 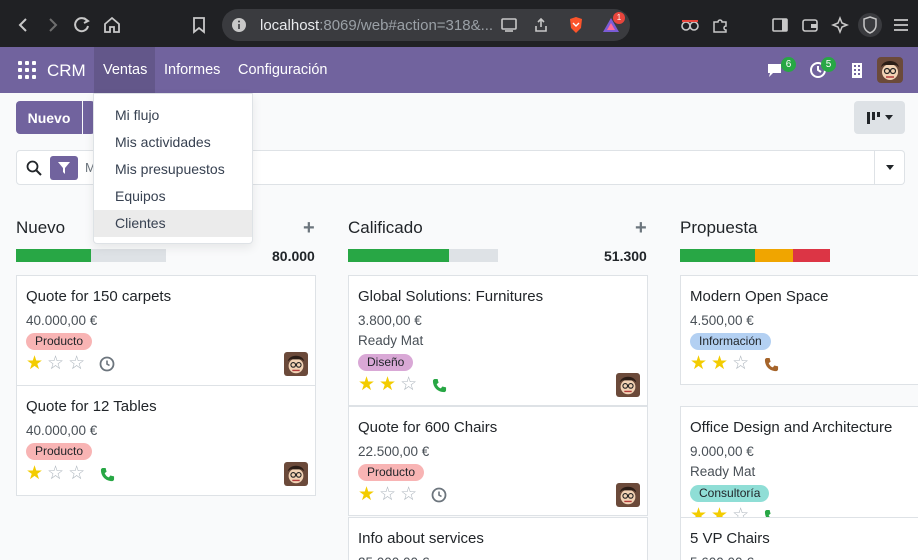 I want to click on extension-icon, so click(x=690, y=25).